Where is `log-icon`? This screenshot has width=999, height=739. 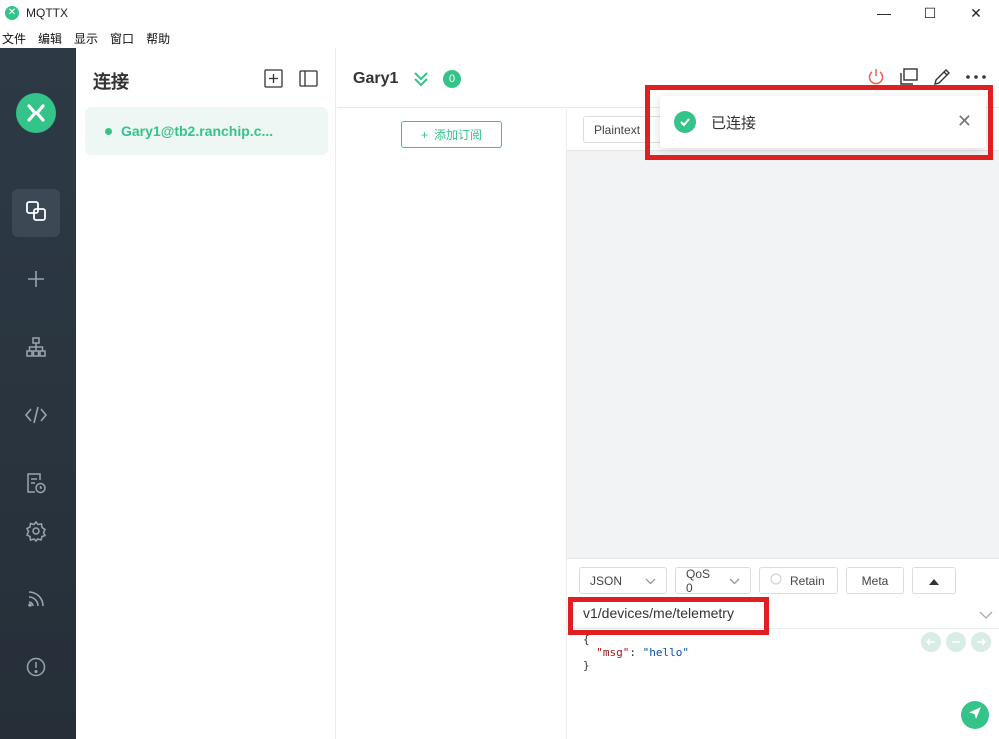 log-icon is located at coordinates (36, 485).